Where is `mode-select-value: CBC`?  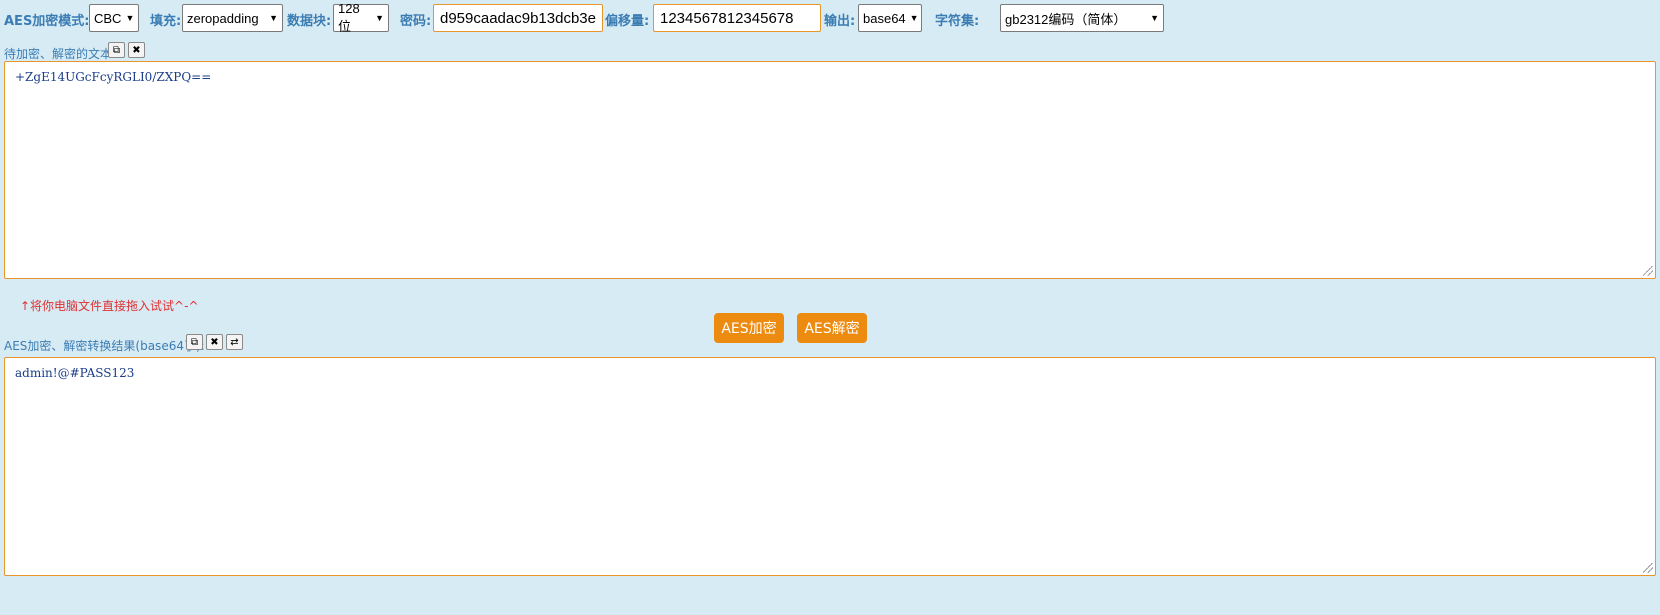 mode-select-value: CBC is located at coordinates (108, 18).